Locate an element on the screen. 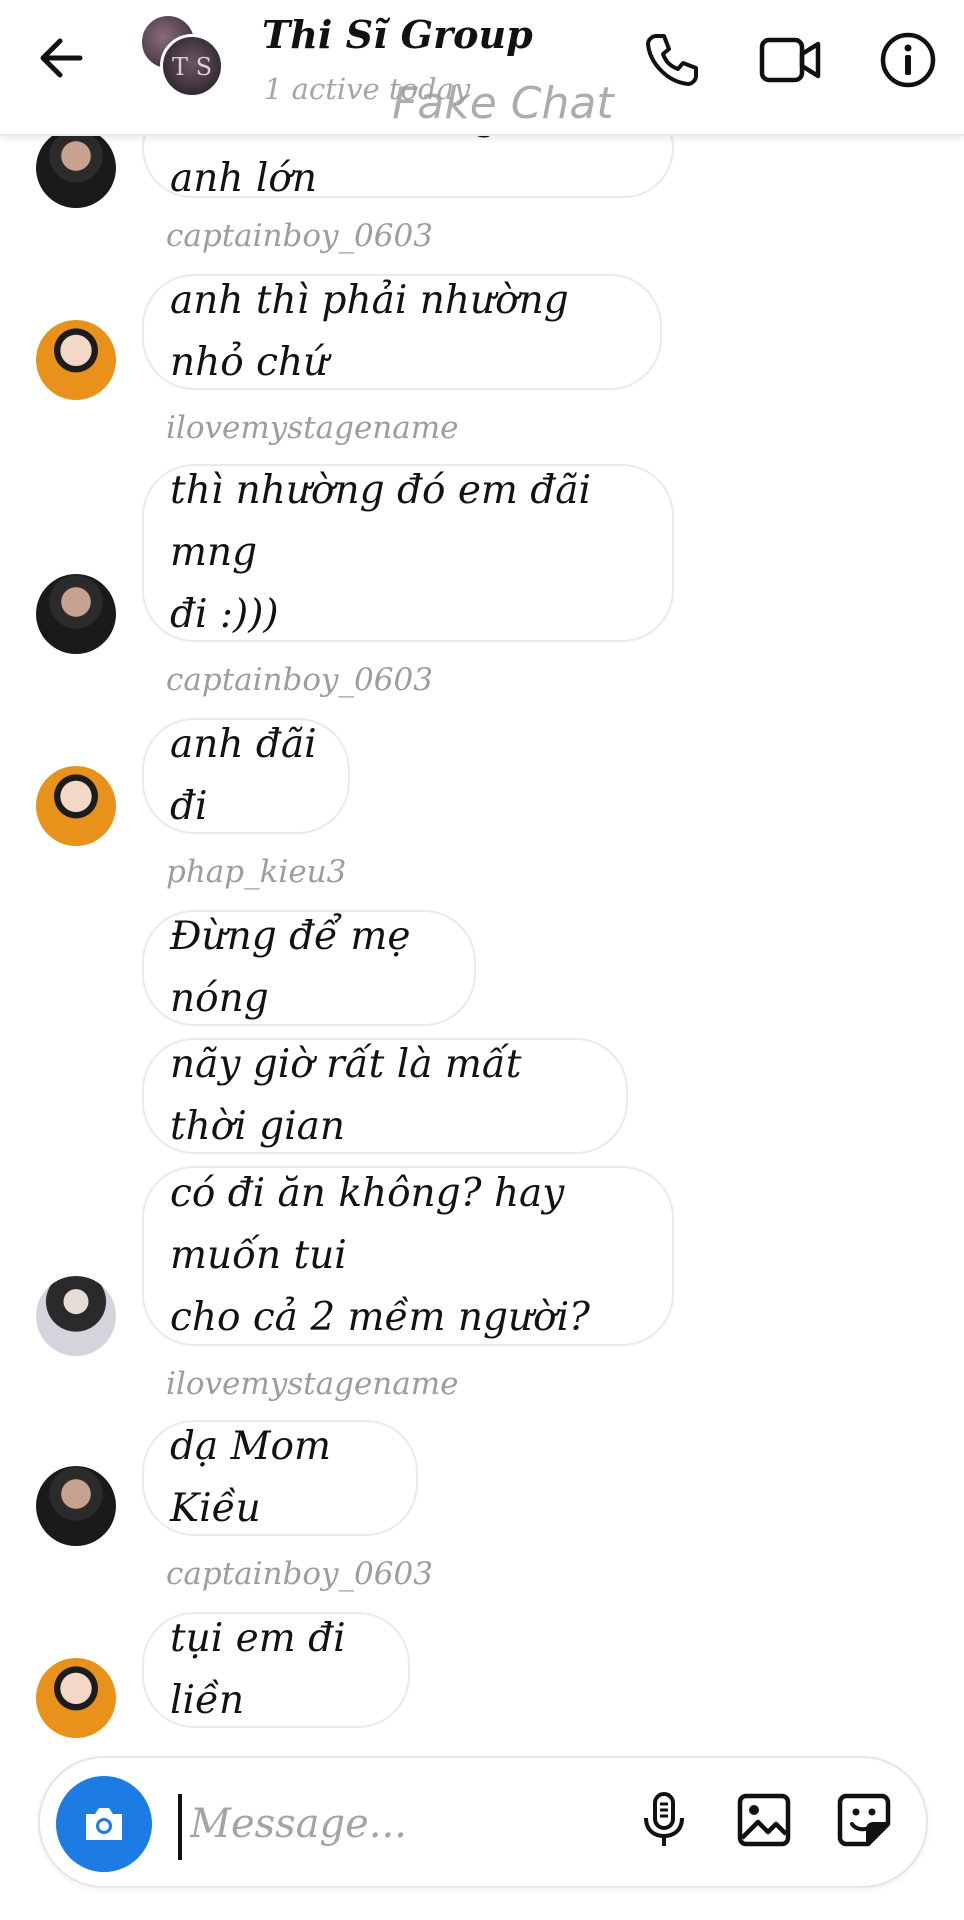  group-avatar-front: T S is located at coordinates (192, 66).